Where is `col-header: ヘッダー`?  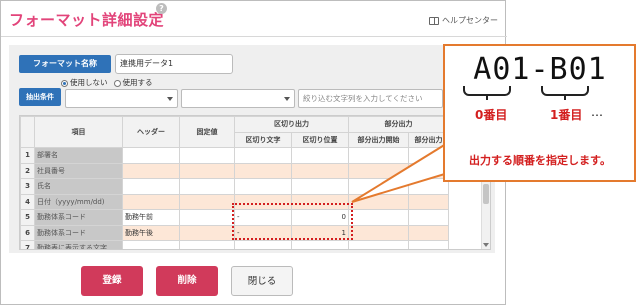 col-header: ヘッダー is located at coordinates (151, 132).